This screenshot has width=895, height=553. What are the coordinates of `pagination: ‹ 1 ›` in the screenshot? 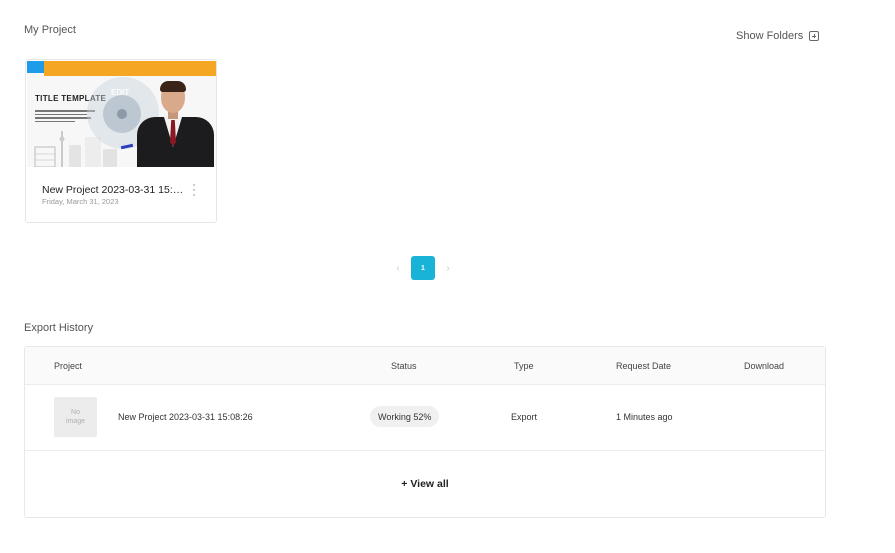 It's located at (423, 268).